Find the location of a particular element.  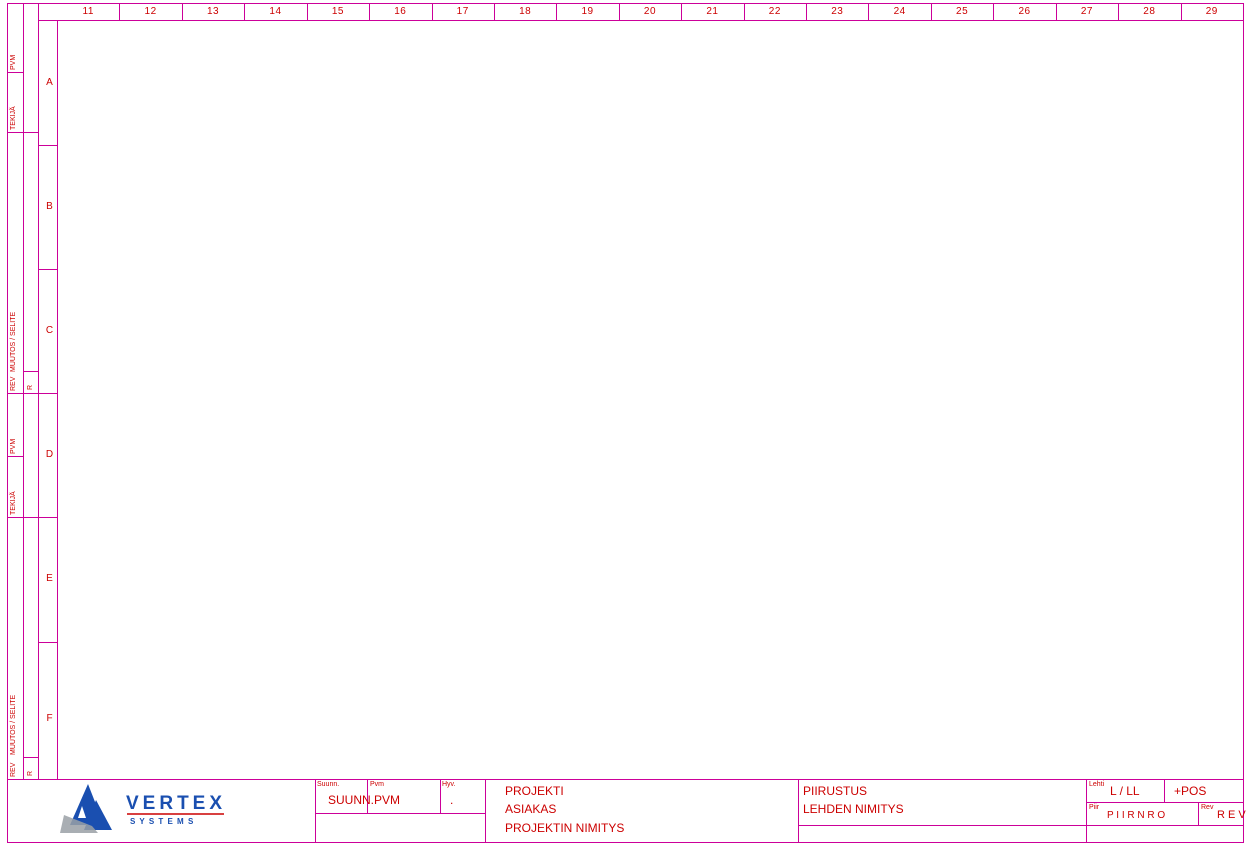

row-letter-b: B is located at coordinates (49, 206).